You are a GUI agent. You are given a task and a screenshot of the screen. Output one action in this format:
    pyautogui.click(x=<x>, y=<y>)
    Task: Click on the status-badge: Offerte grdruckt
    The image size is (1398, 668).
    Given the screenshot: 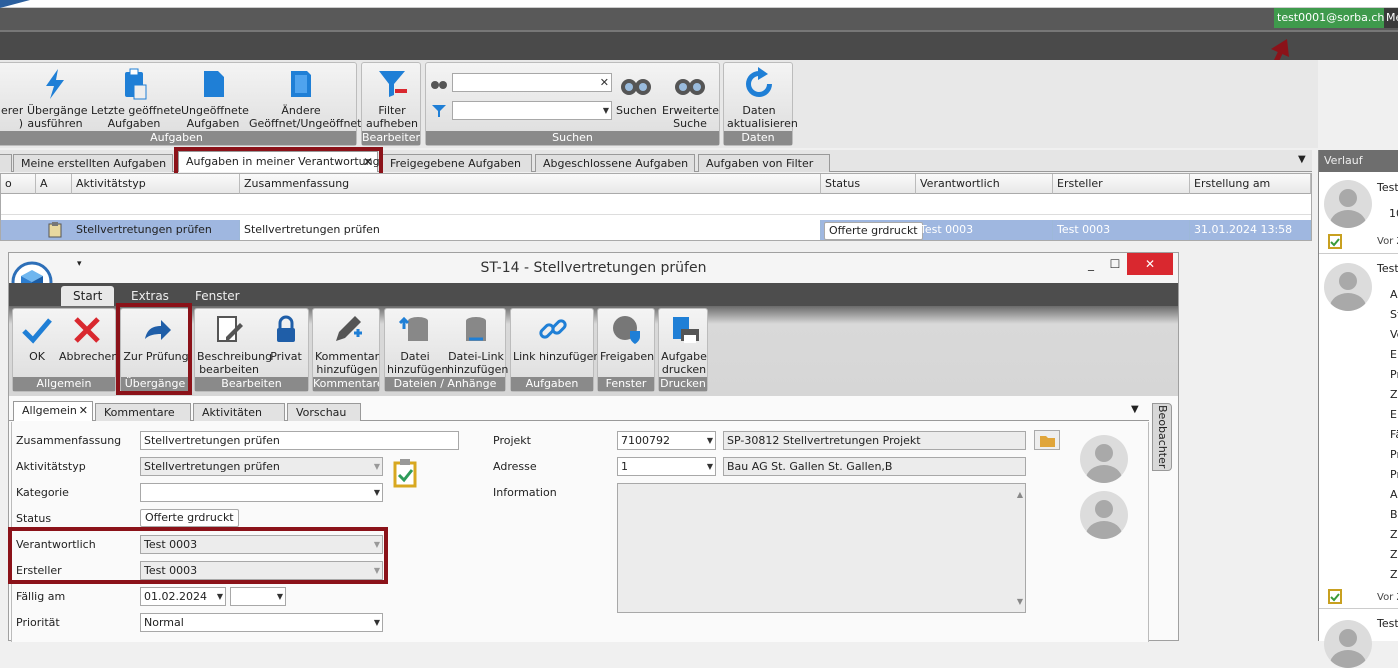 What is the action you would take?
    pyautogui.click(x=189, y=518)
    